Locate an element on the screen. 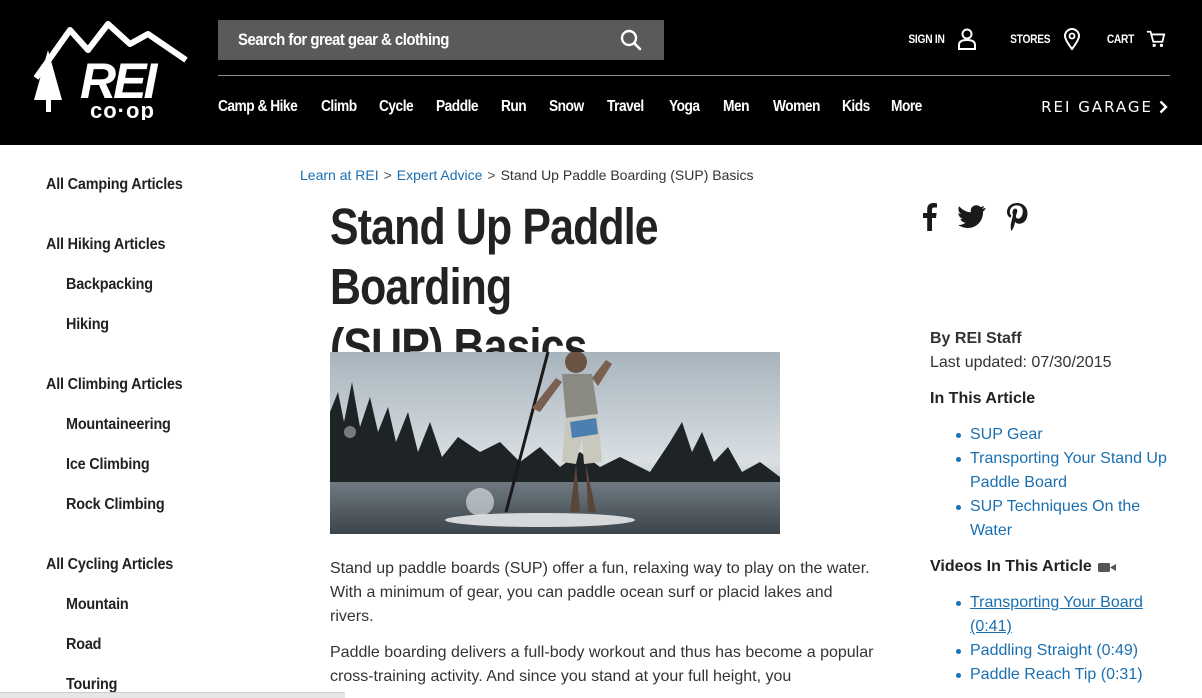 The image size is (1202, 698). stores-label: STORES is located at coordinates (1030, 39).